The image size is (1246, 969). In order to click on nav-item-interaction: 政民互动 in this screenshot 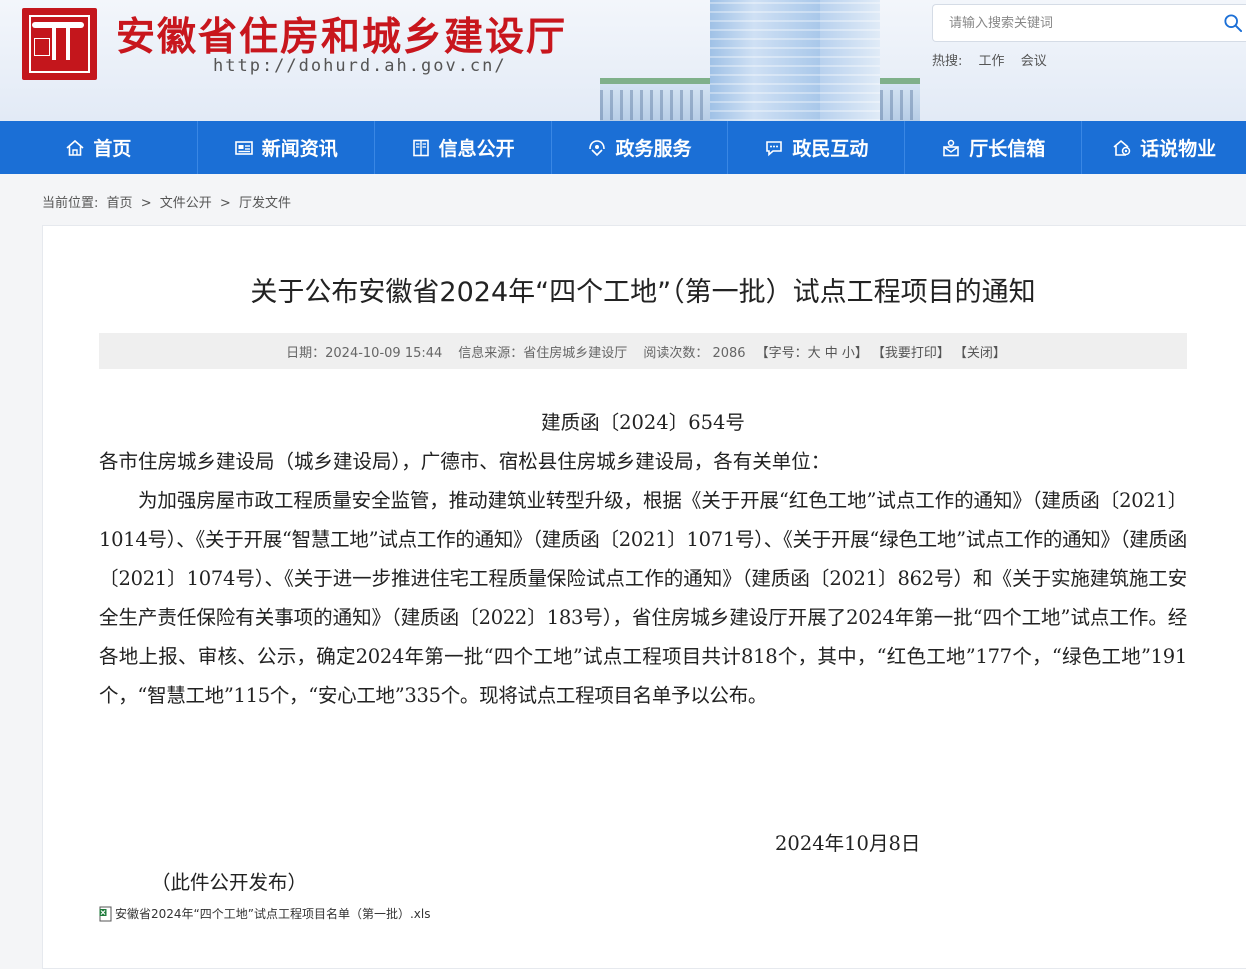, I will do `click(817, 147)`.